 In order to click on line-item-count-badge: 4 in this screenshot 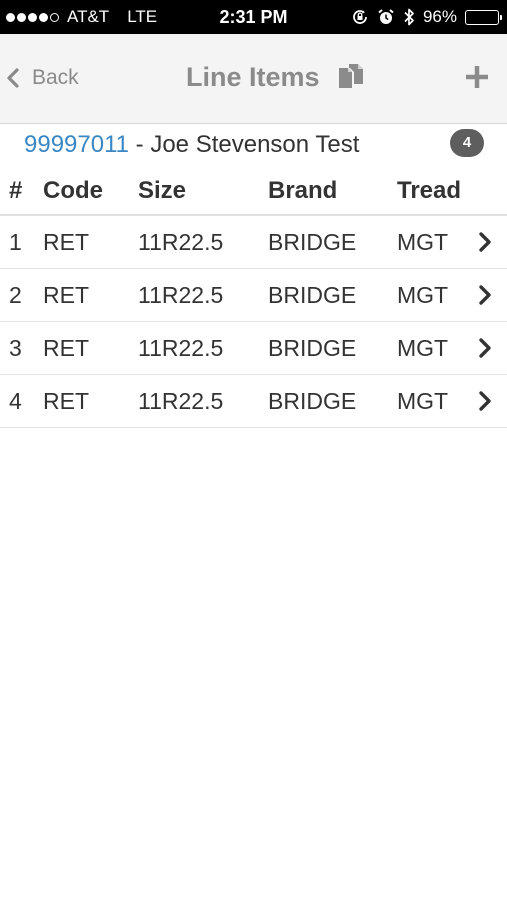, I will do `click(467, 143)`.